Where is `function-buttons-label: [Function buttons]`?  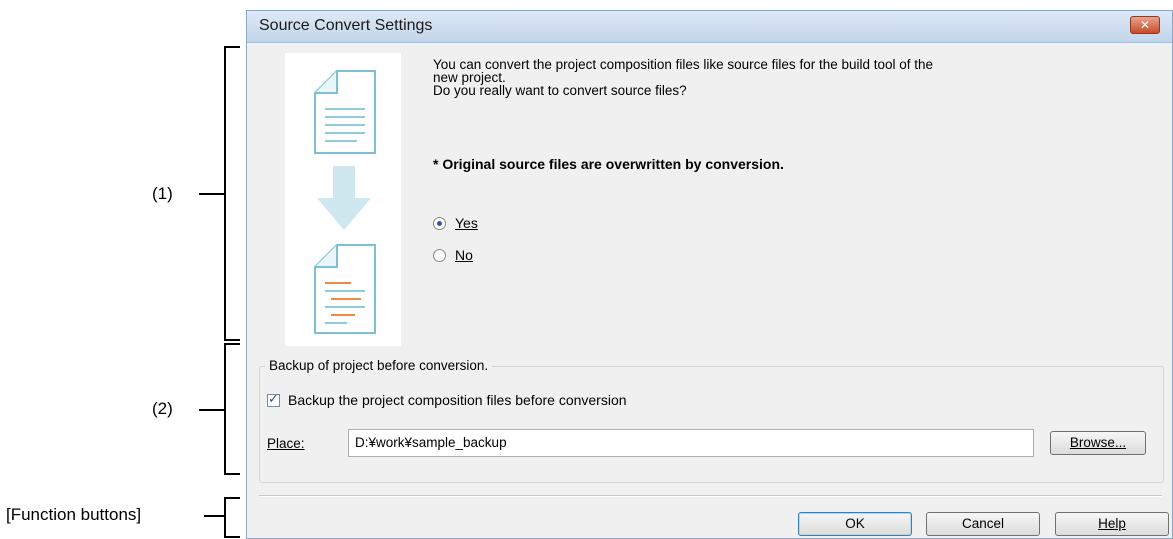 function-buttons-label: [Function buttons] is located at coordinates (74, 514).